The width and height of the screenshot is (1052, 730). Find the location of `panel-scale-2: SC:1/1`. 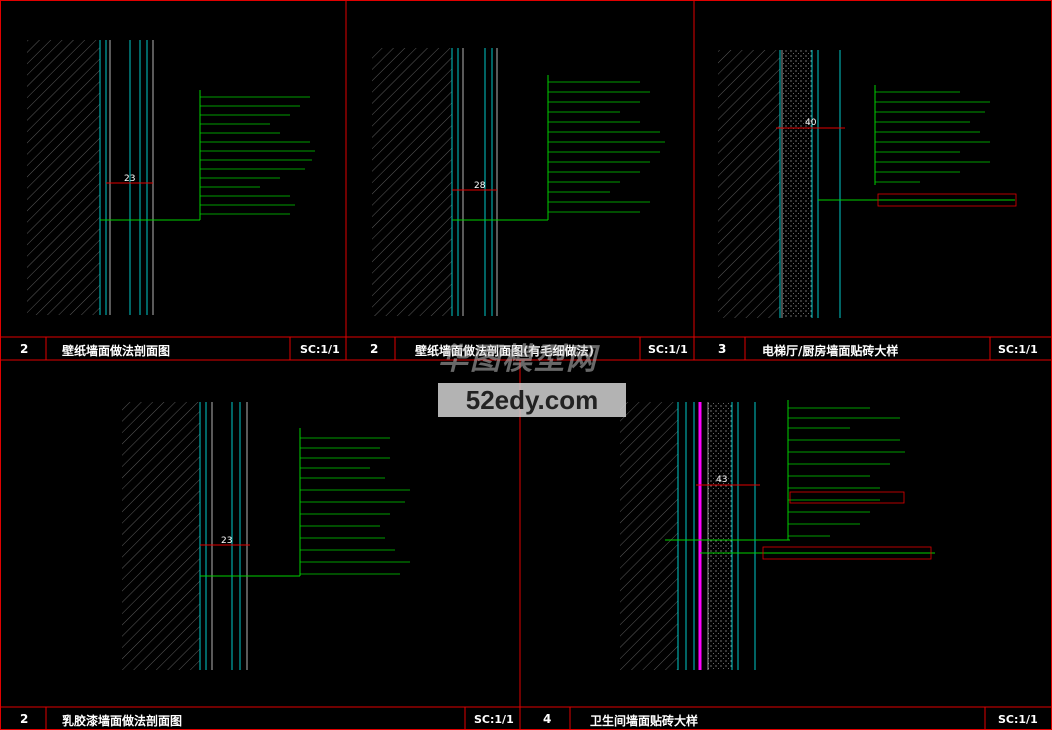

panel-scale-2: SC:1/1 is located at coordinates (668, 349).